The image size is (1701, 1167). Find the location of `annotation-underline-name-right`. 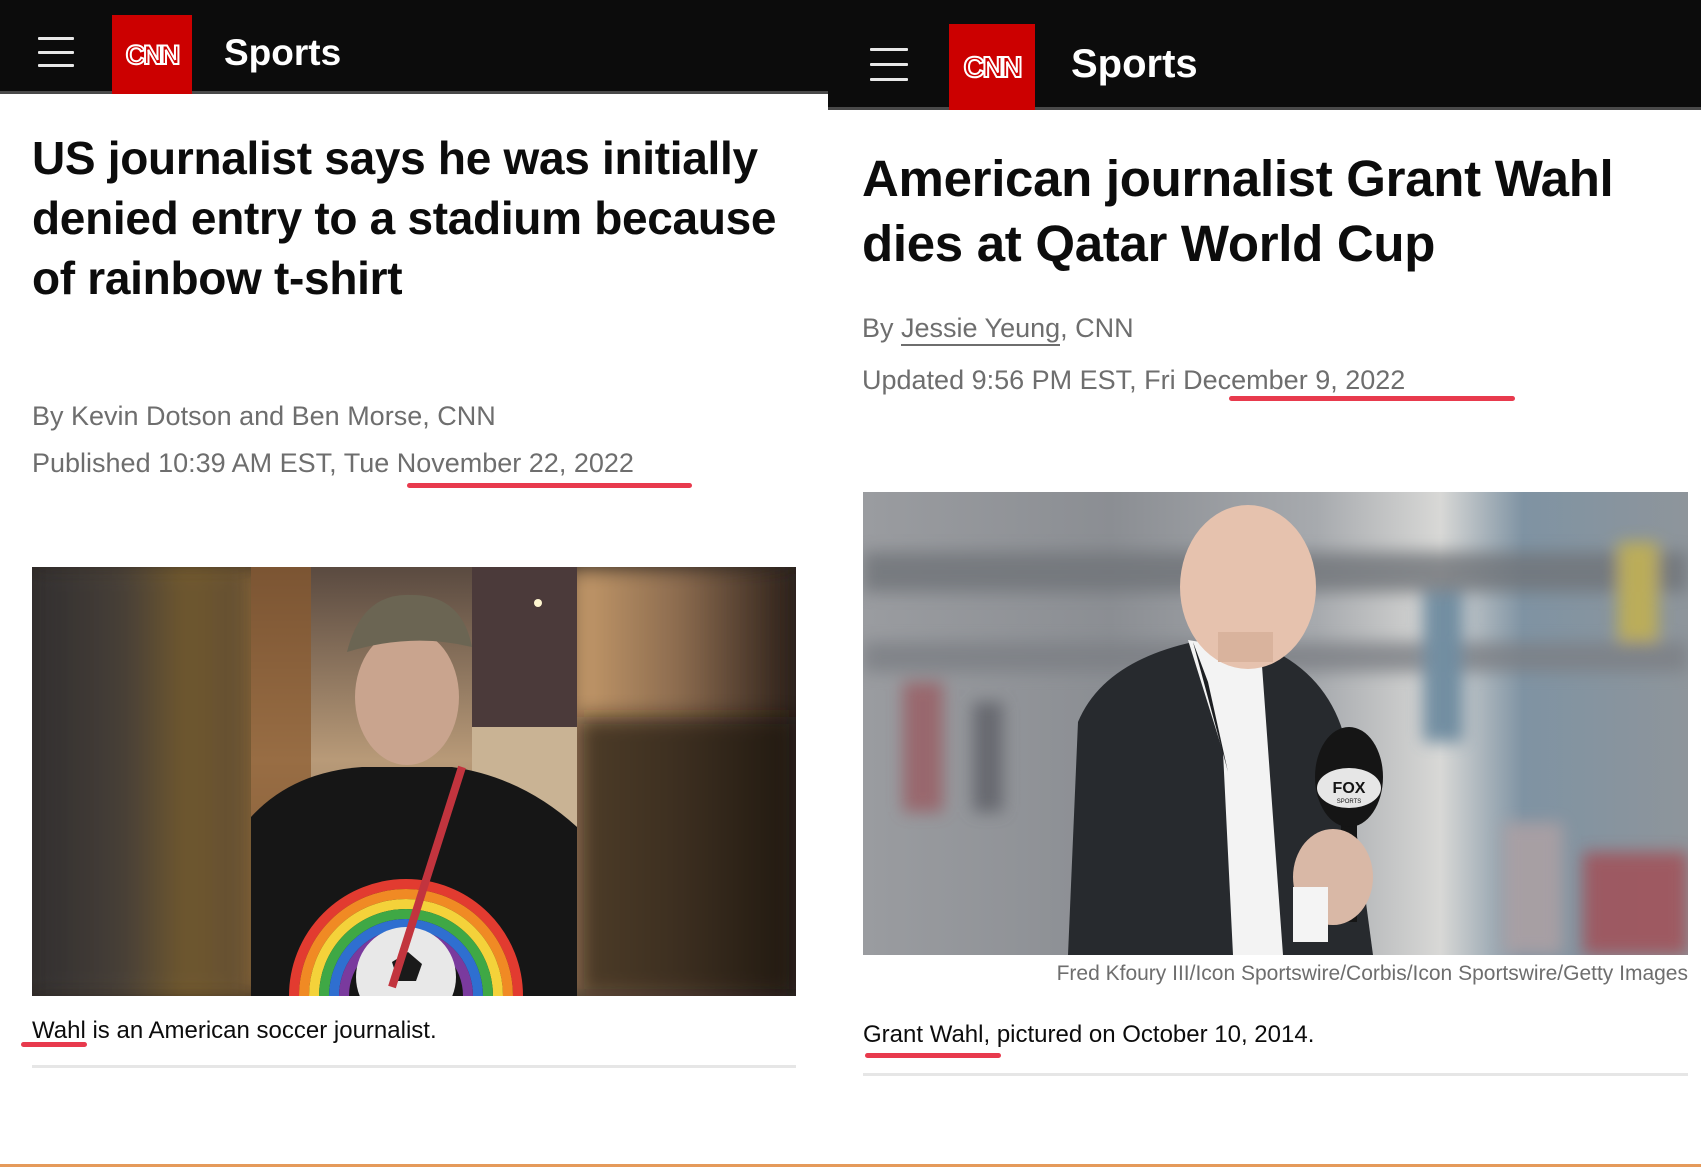

annotation-underline-name-right is located at coordinates (933, 1055).